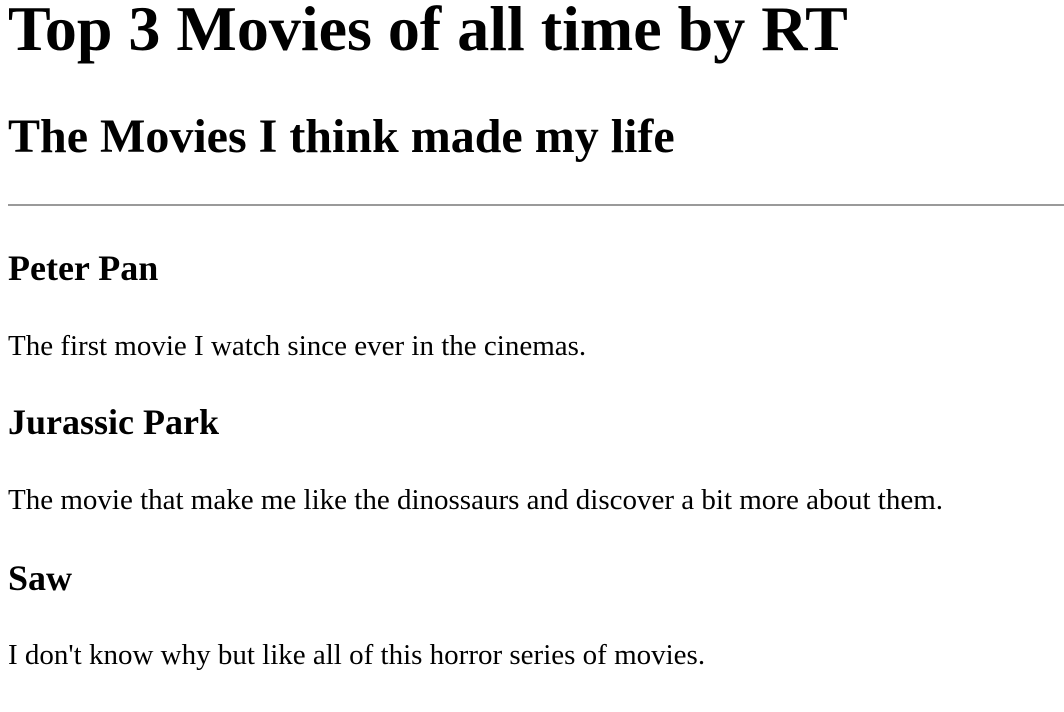 The width and height of the screenshot is (1064, 712). Describe the element at coordinates (341, 136) in the screenshot. I see `page-subtitle: The Movies I think made my life` at that location.